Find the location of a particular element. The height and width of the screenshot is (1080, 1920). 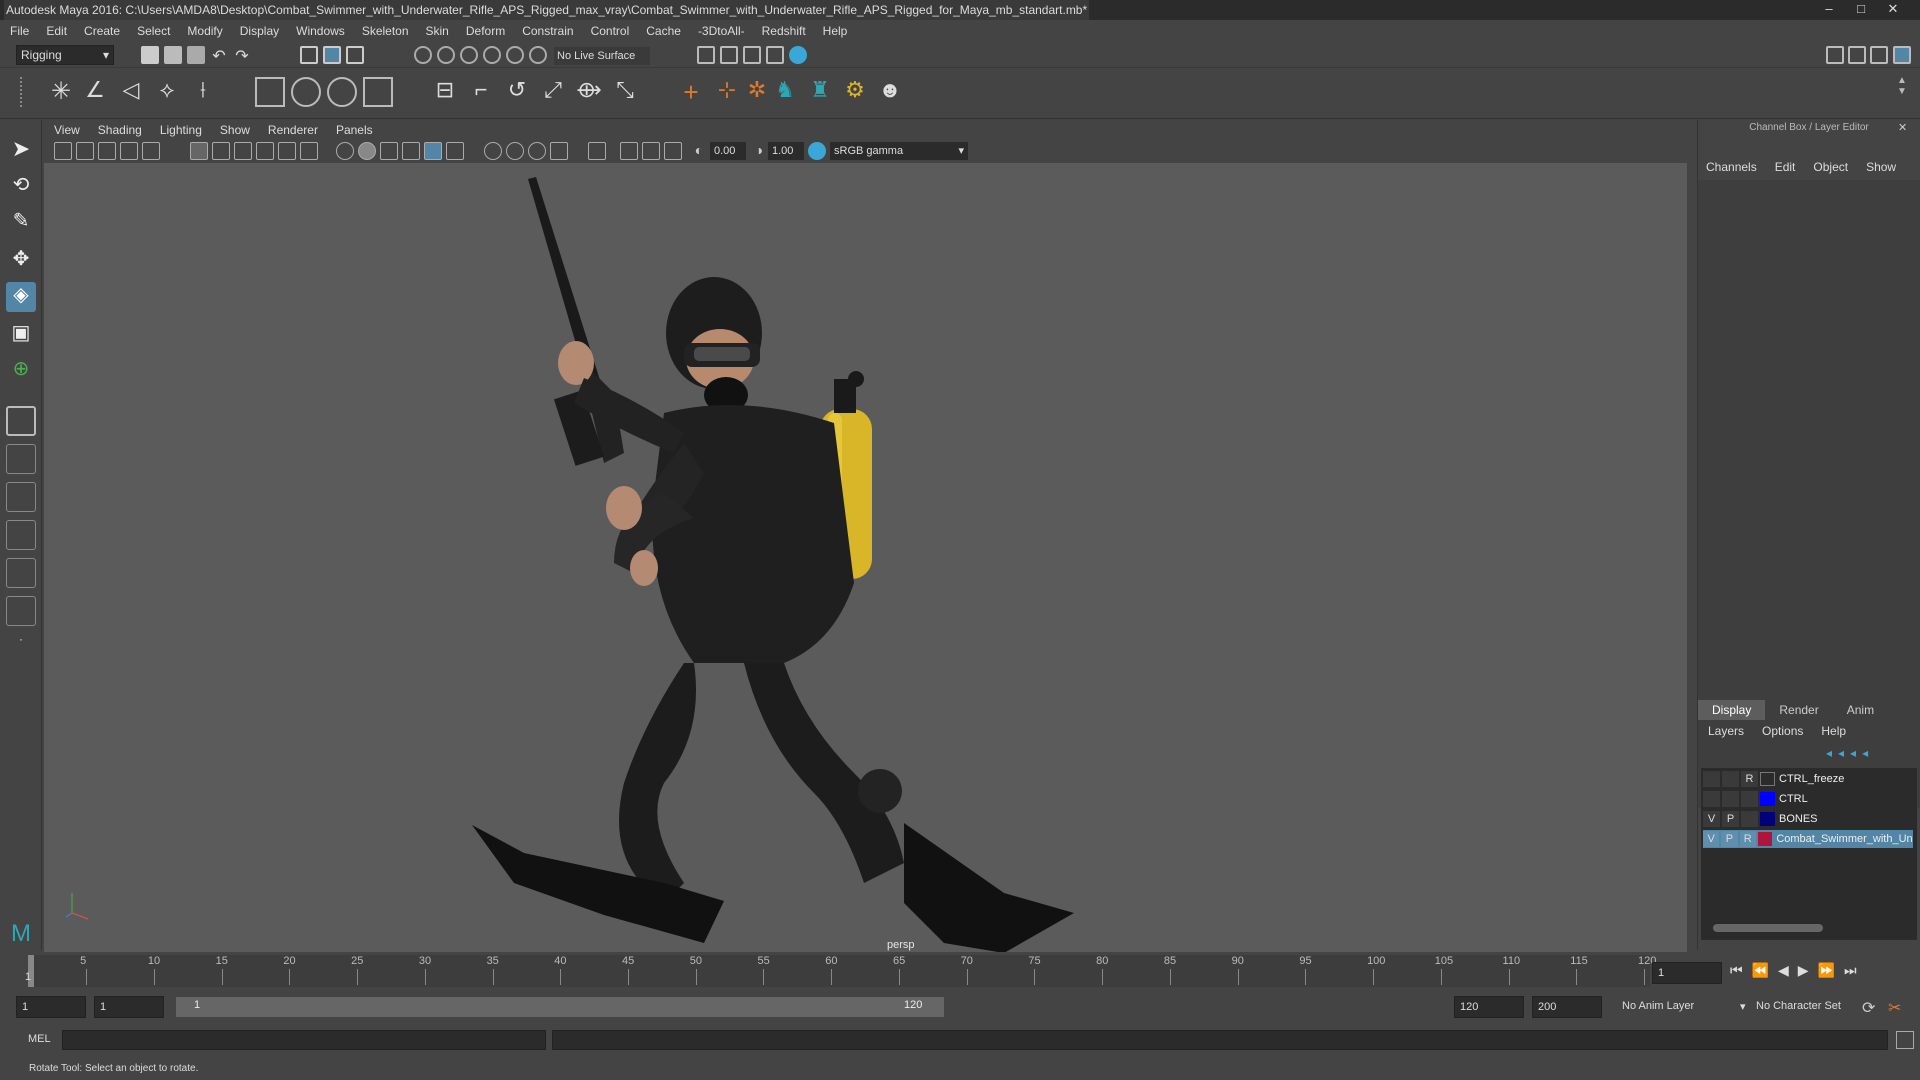

character-set-dropdown: No Character Set is located at coordinates (1811, 1006).